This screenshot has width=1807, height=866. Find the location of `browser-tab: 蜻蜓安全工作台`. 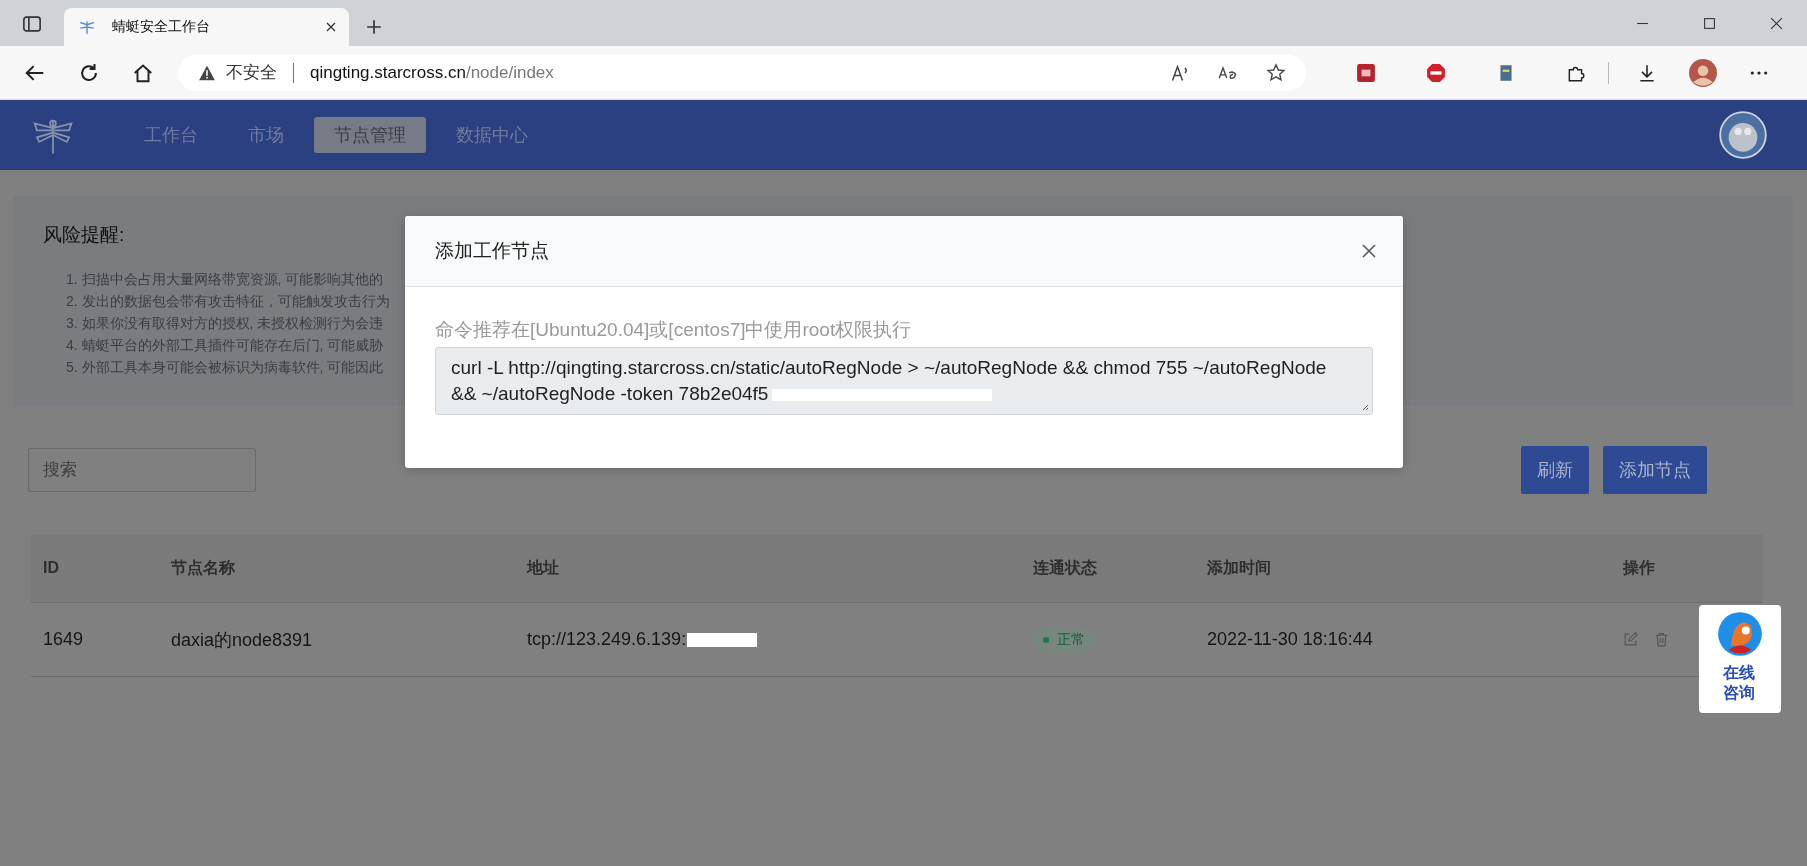

browser-tab: 蜻蜓安全工作台 is located at coordinates (206, 27).